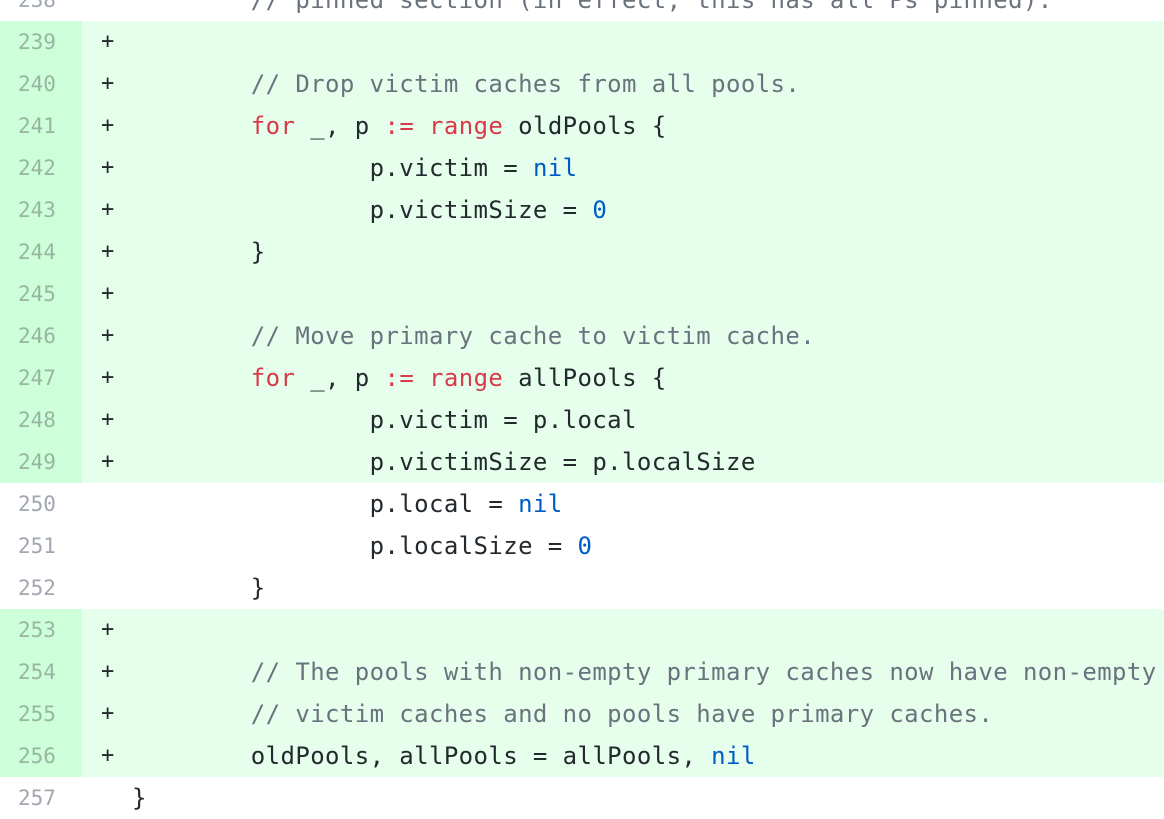 Image resolution: width=1164 pixels, height=819 pixels. Describe the element at coordinates (41, 168) in the screenshot. I see `line-number: 242` at that location.